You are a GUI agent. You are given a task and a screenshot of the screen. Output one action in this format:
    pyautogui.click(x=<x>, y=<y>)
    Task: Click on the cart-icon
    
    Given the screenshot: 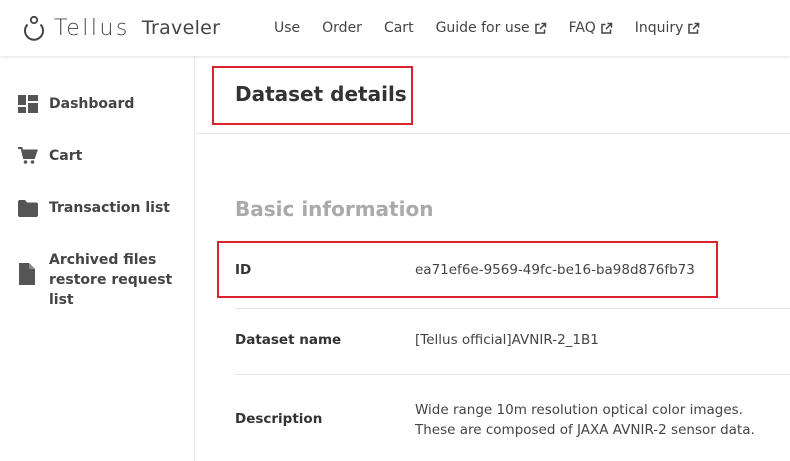 What is the action you would take?
    pyautogui.click(x=29, y=156)
    